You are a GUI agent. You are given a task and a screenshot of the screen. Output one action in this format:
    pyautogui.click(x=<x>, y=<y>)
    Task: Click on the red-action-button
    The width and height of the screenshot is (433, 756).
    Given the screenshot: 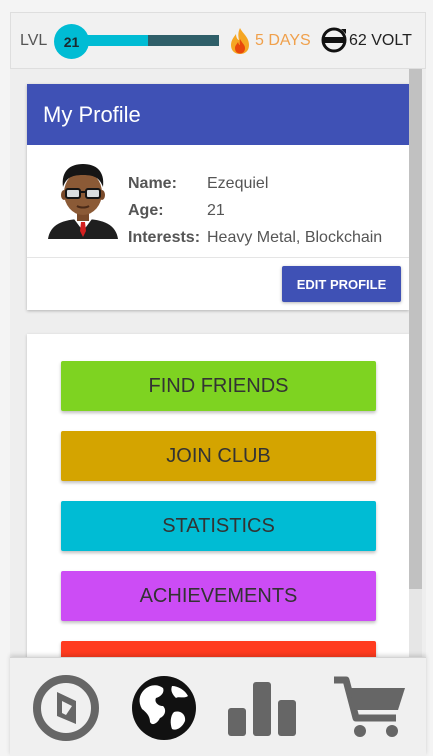 What is the action you would take?
    pyautogui.click(x=218, y=649)
    